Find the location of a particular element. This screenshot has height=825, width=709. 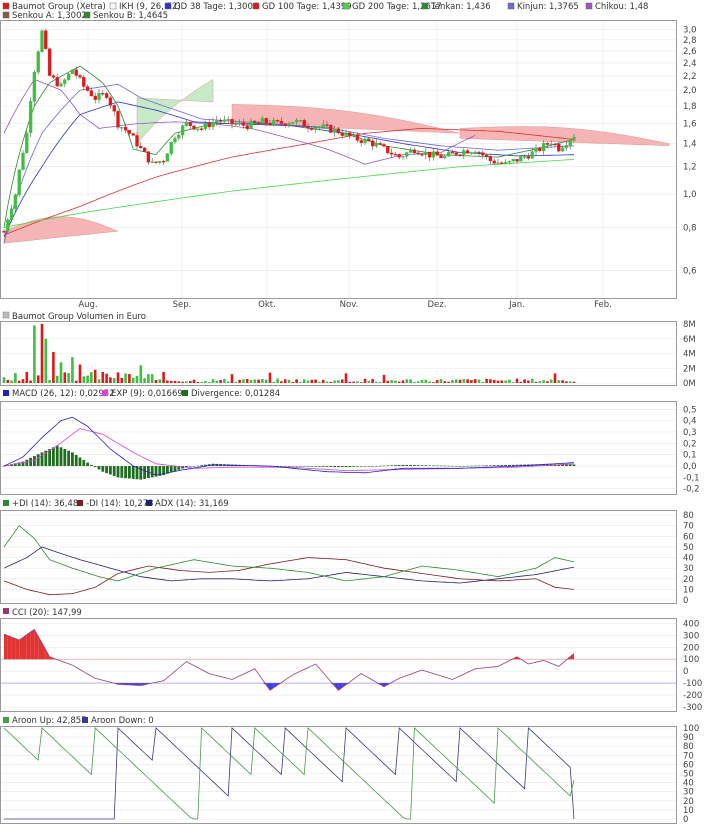

price-tick-label: 2,2 is located at coordinates (690, 77).